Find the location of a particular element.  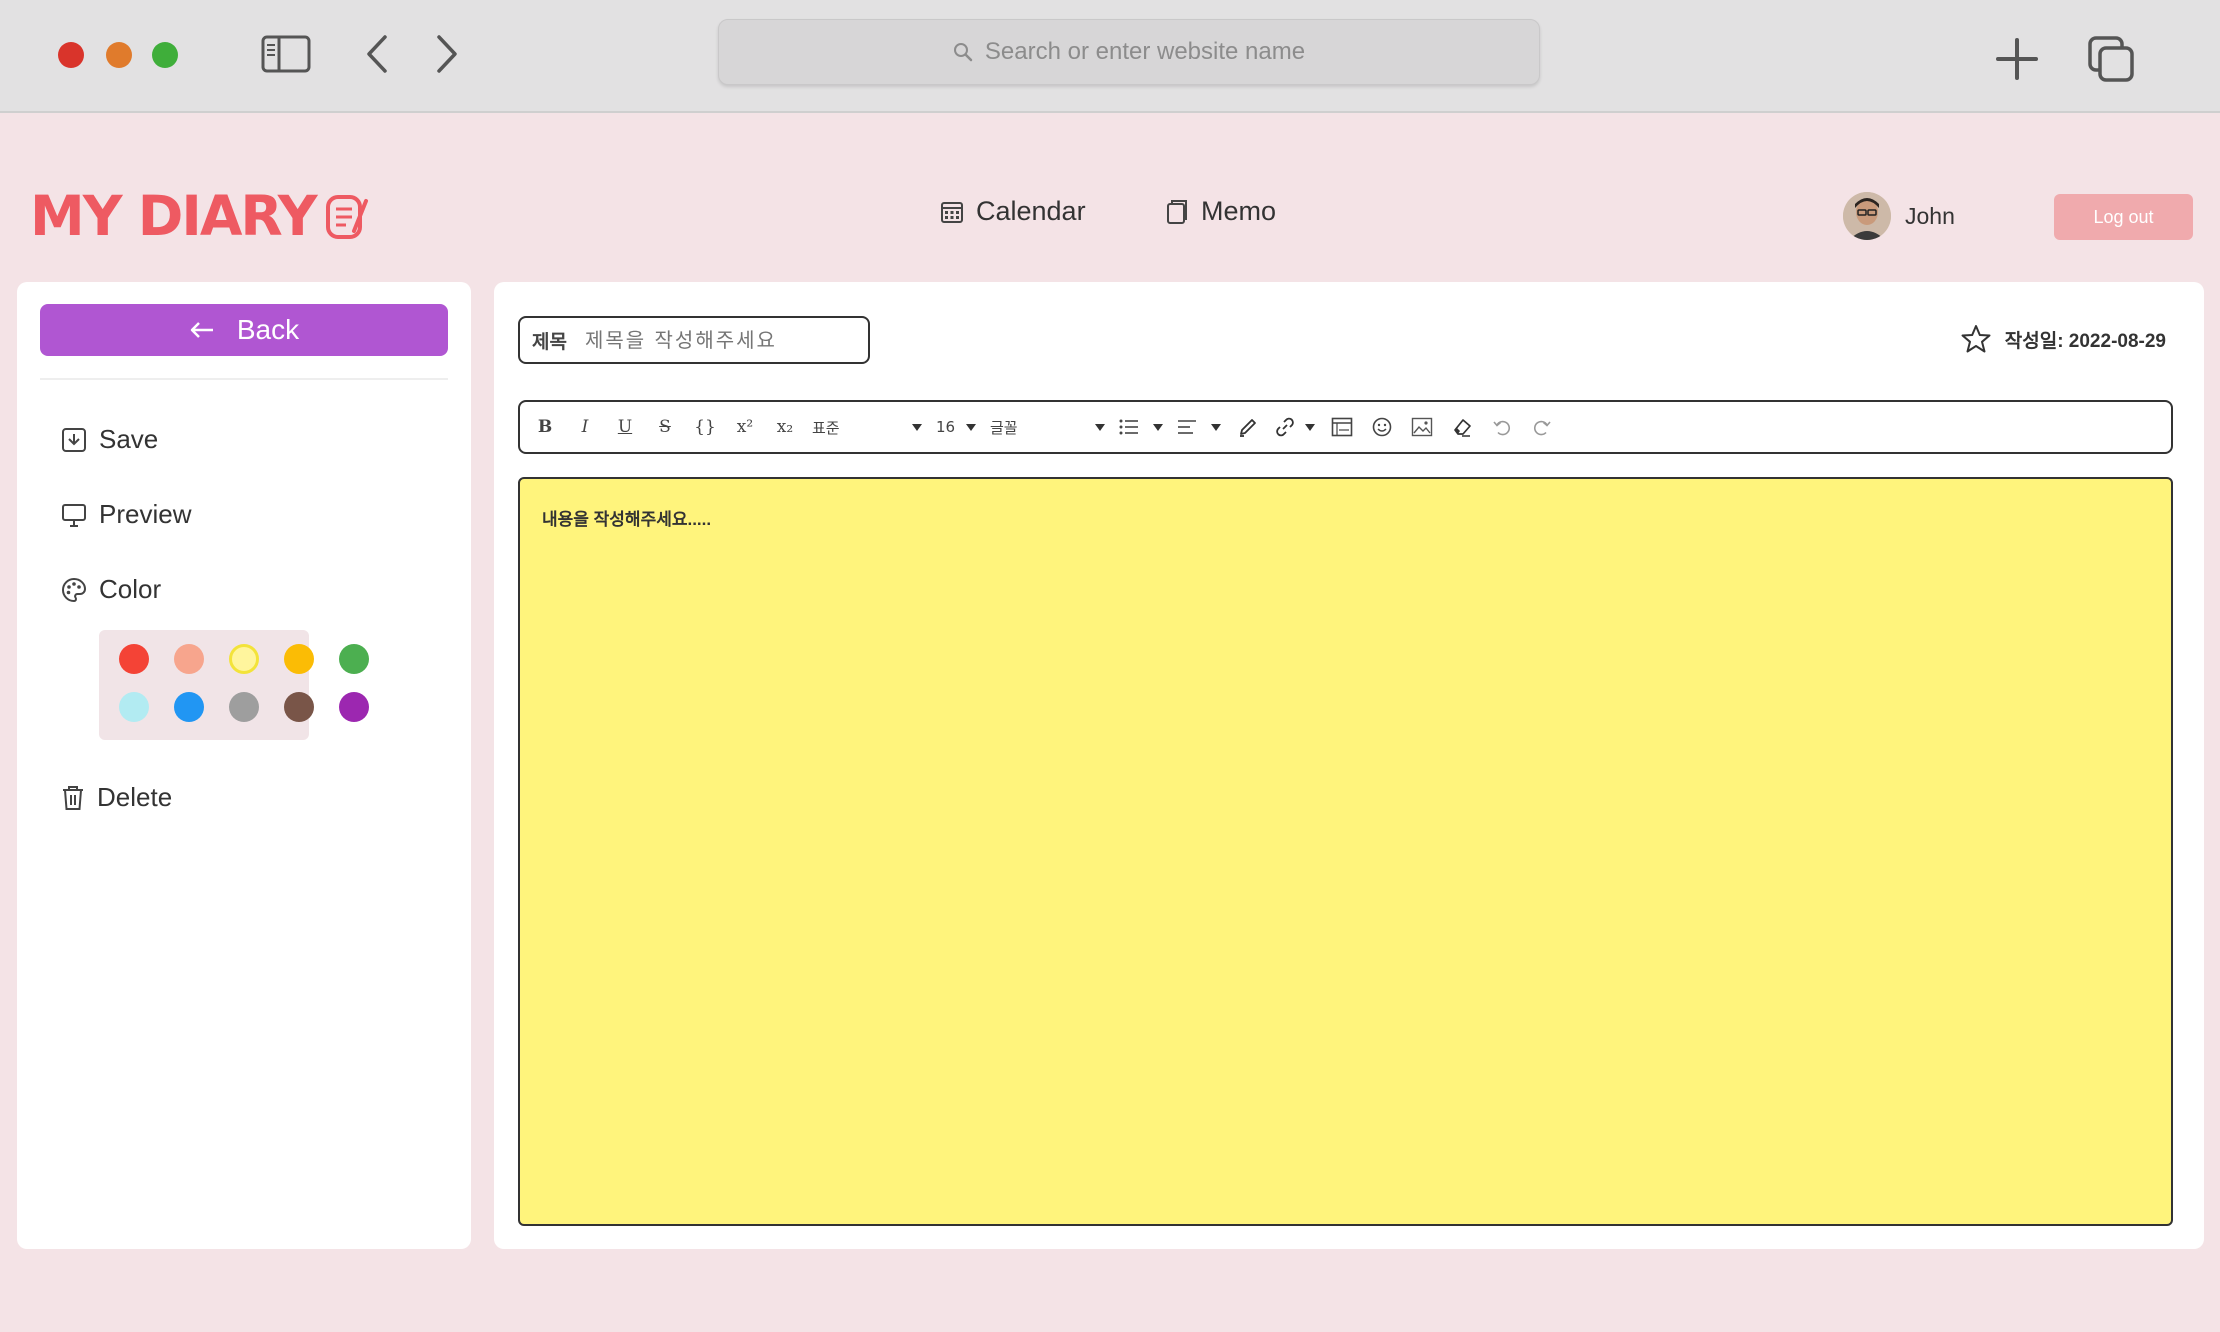

color-swatch-salmon is located at coordinates (189, 659).